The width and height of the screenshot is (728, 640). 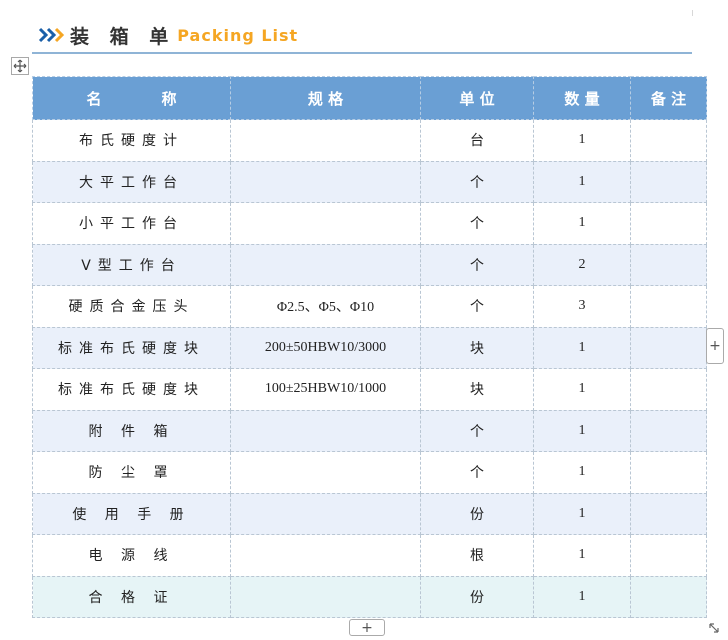 I want to click on header-divider, so click(x=362, y=53).